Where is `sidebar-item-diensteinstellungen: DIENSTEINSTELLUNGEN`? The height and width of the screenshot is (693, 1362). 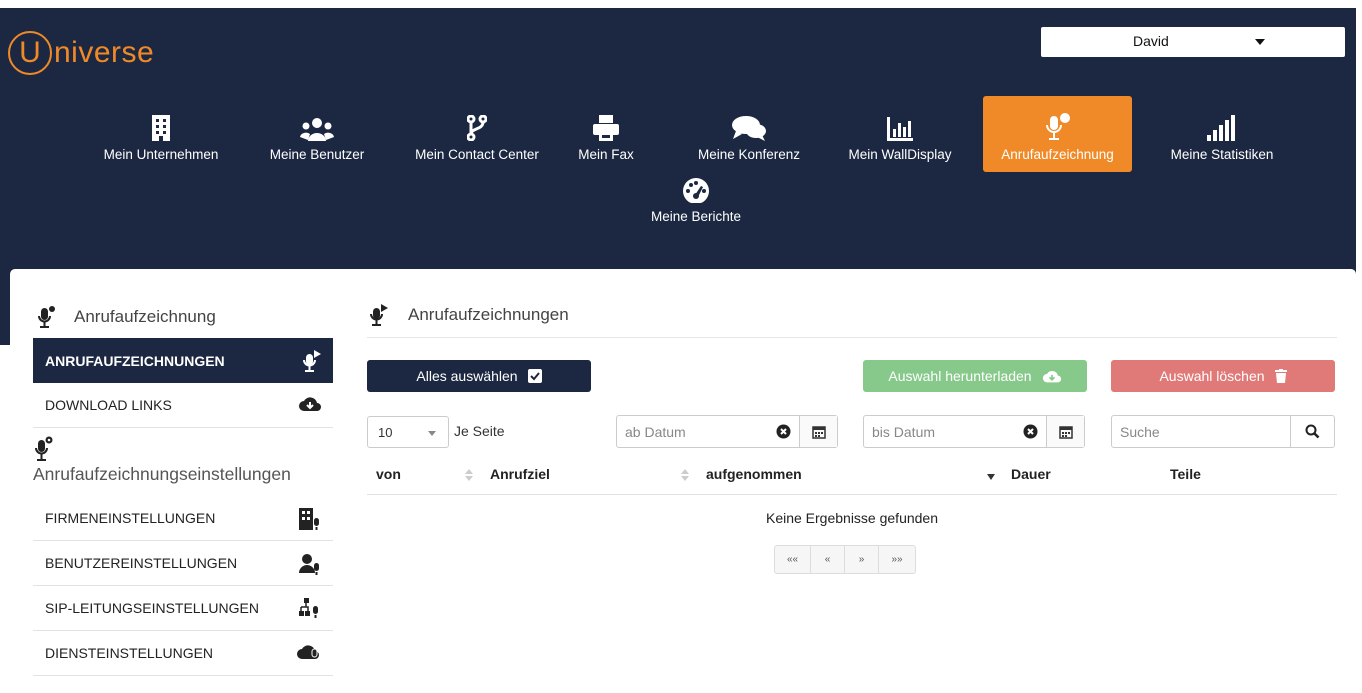
sidebar-item-diensteinstellungen: DIENSTEINSTELLUNGEN is located at coordinates (183, 653).